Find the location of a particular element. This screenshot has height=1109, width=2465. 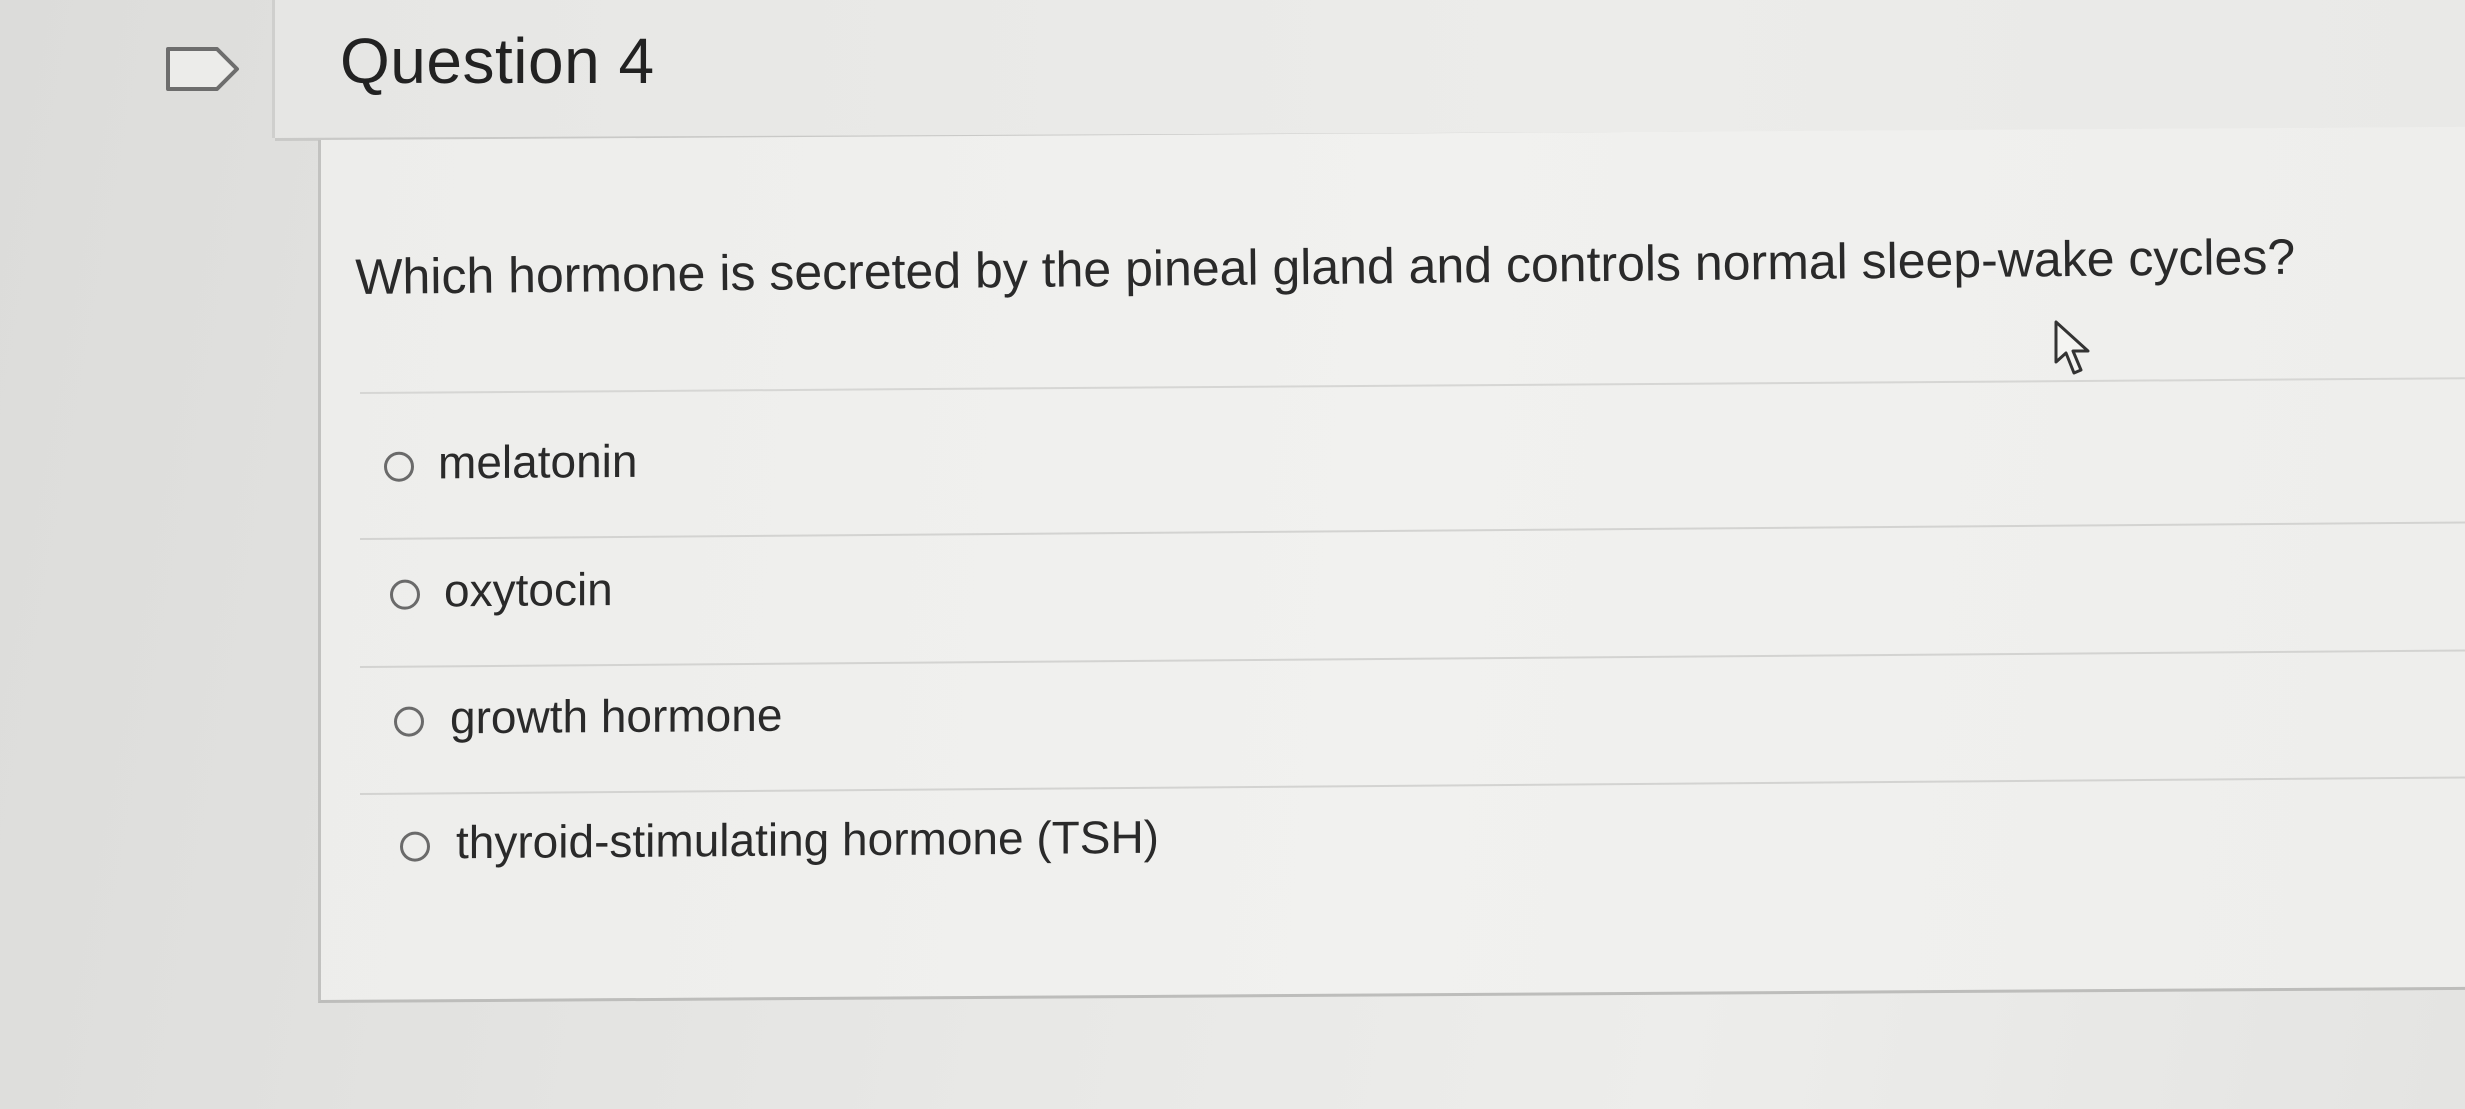

option-label: thyroid-stimulating hormone (TSH) is located at coordinates (808, 839).